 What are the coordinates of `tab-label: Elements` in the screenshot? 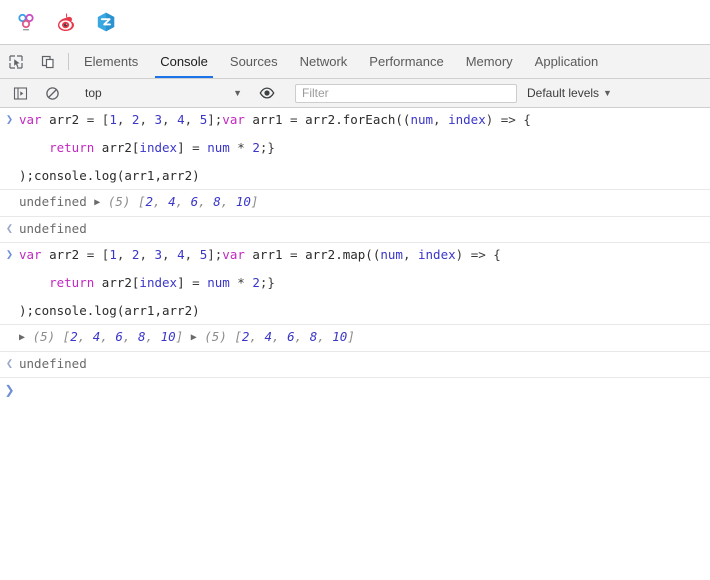 It's located at (111, 61).